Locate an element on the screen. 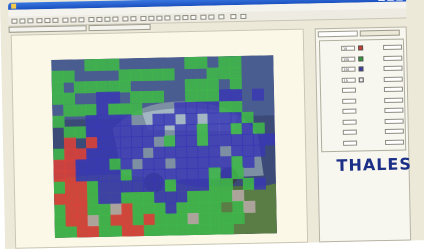  parameter-rows: 10 150 150 10 is located at coordinates (362, 93).